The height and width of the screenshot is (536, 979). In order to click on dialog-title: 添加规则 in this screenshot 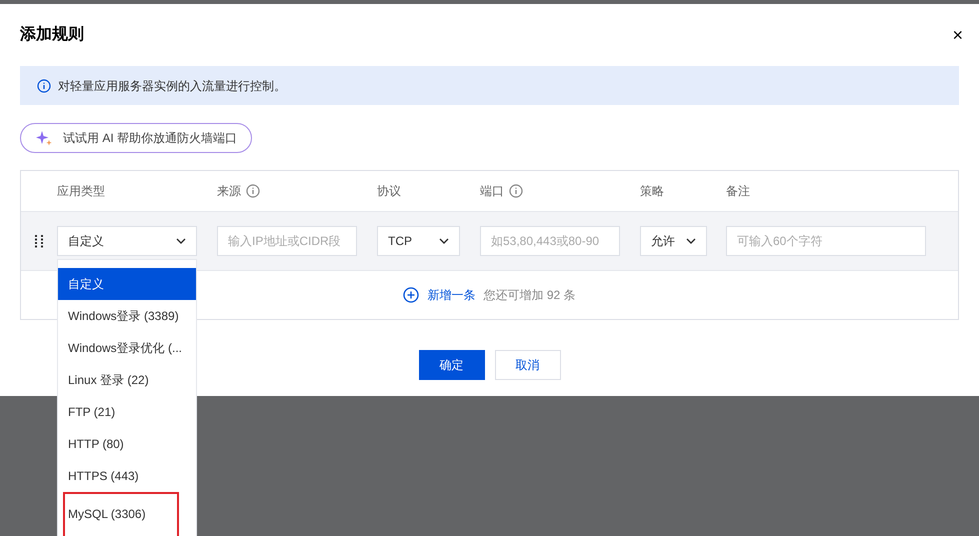, I will do `click(52, 34)`.